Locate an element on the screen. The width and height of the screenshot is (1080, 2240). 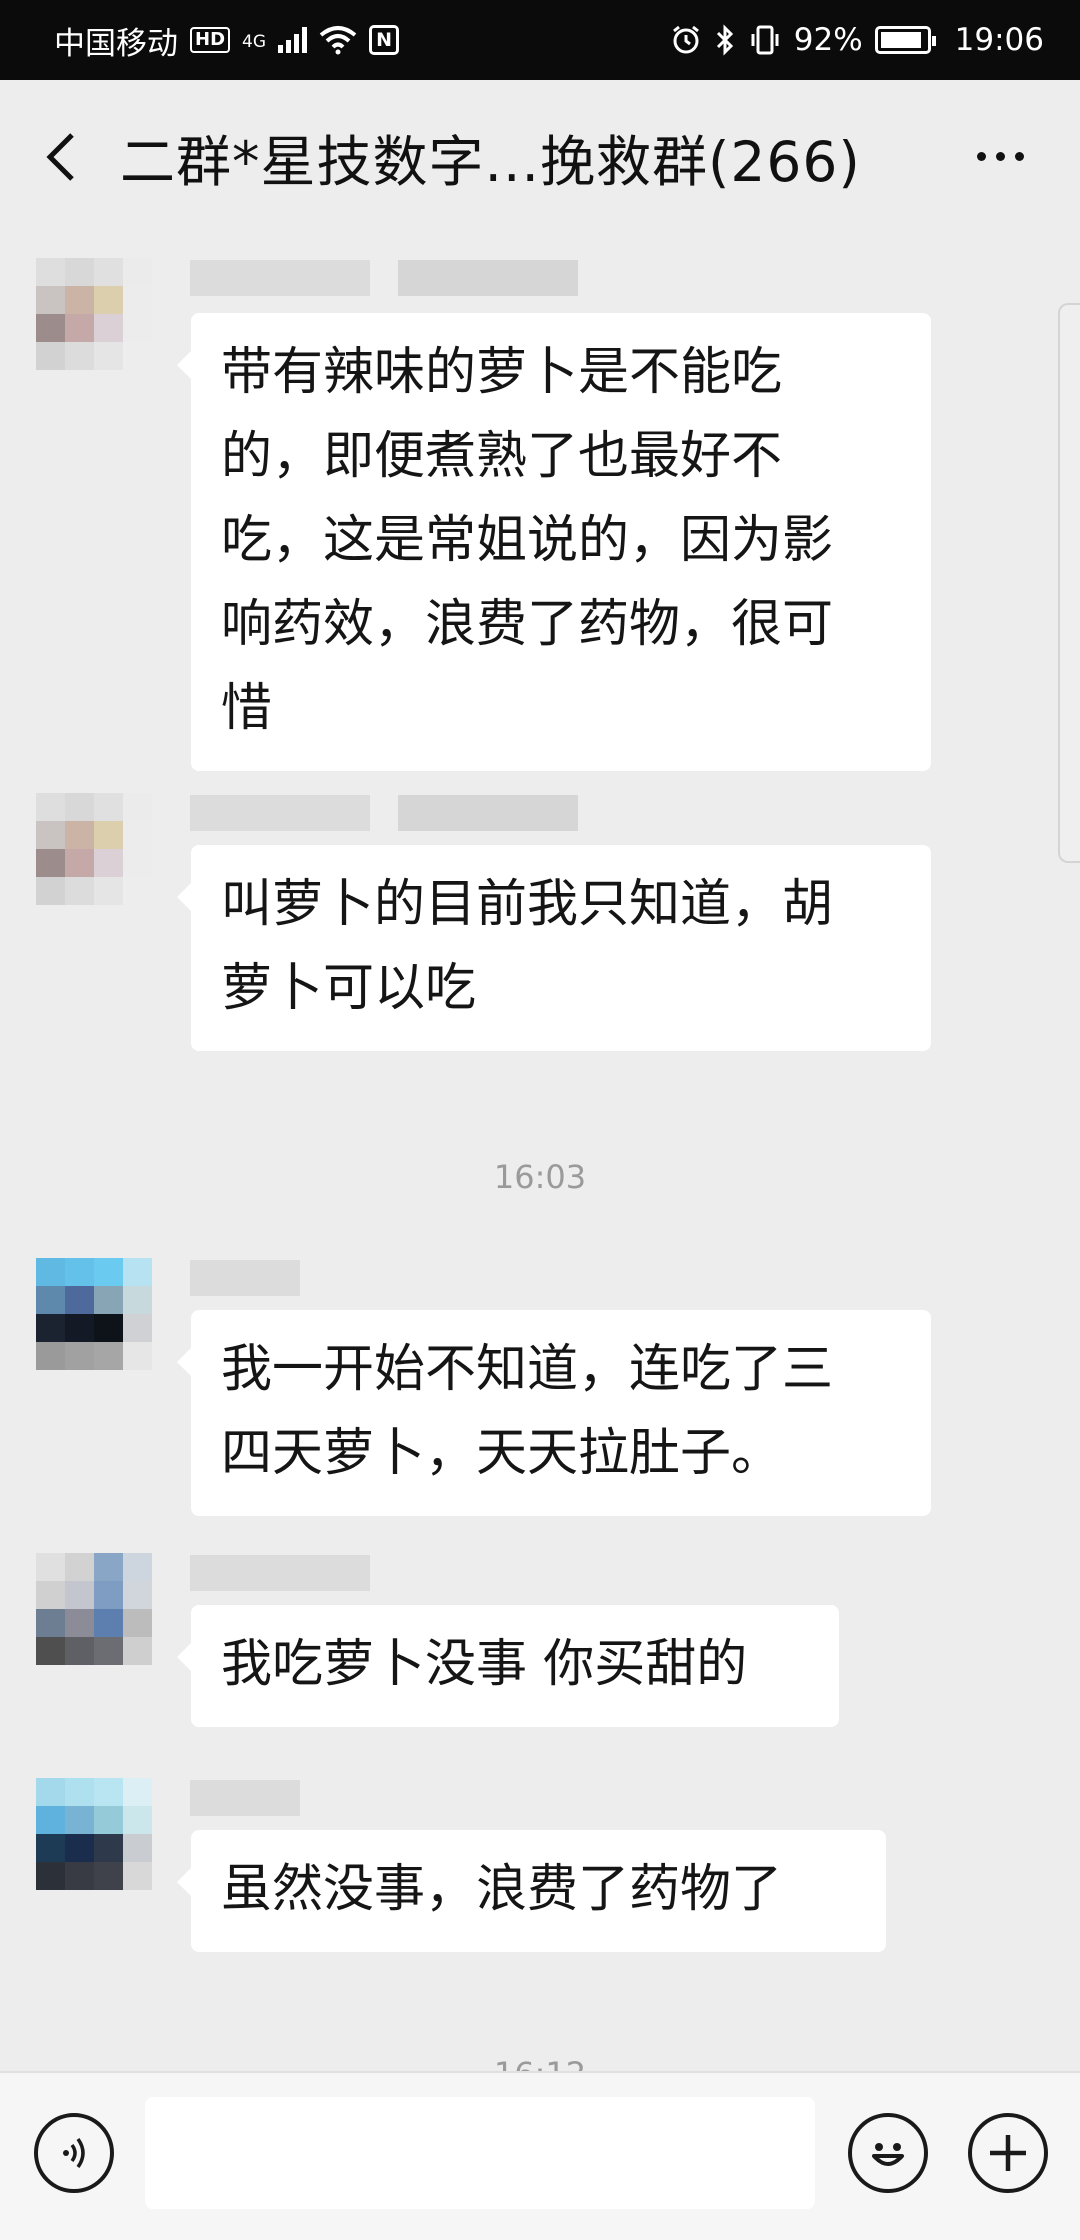
message-bubble: 我一开始不知道，连吃了三 四天萝卜，天天拉肚子。 is located at coordinates (554, 1413).